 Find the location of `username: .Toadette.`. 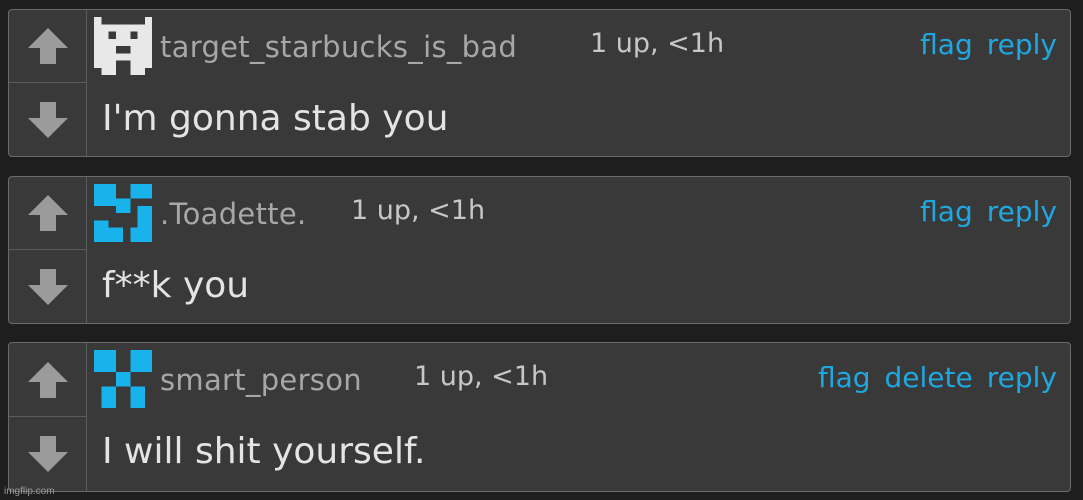

username: .Toadette. is located at coordinates (233, 214).